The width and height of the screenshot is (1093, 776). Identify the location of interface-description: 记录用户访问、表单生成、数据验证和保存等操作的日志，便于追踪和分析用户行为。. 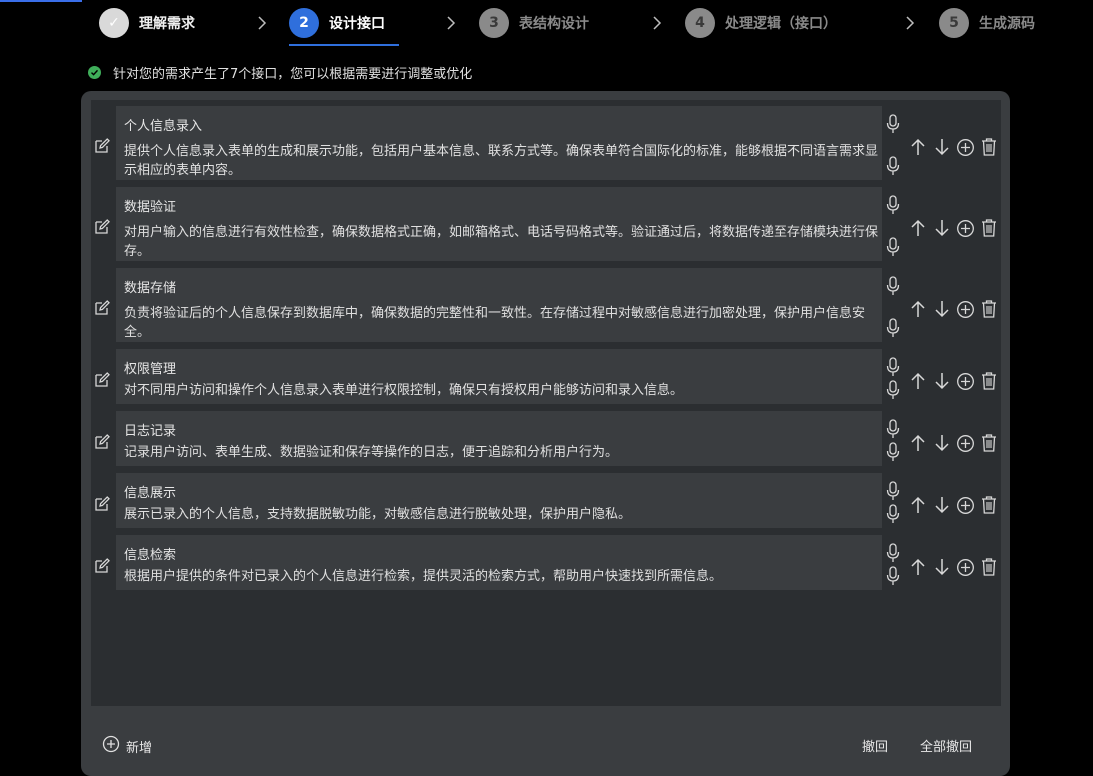
(503, 452).